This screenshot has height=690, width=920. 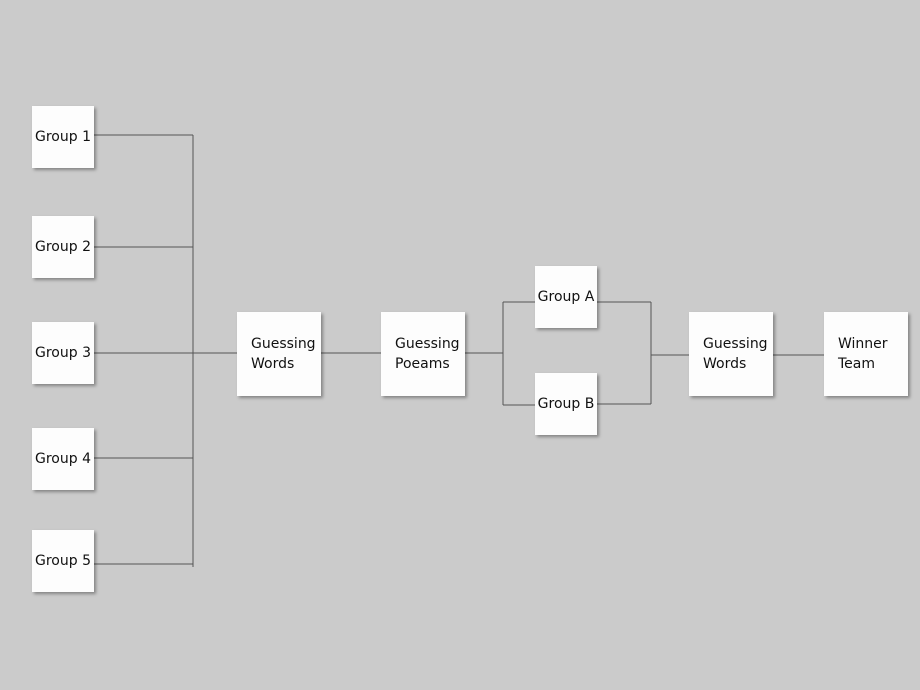 I want to click on group-1-node: Group 1, so click(x=63, y=137).